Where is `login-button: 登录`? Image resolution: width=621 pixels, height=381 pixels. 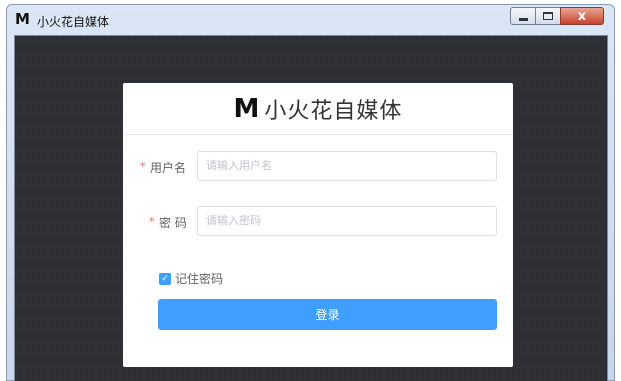 login-button: 登录 is located at coordinates (327, 314).